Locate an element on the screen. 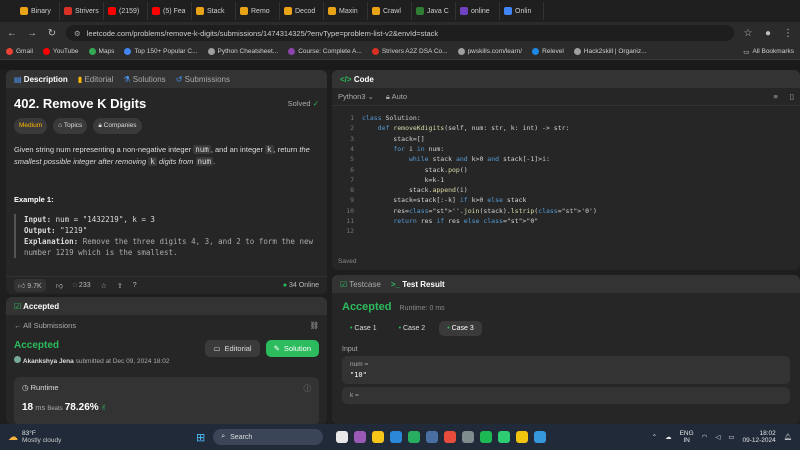  checkbox-icon: ☑ is located at coordinates (344, 284).